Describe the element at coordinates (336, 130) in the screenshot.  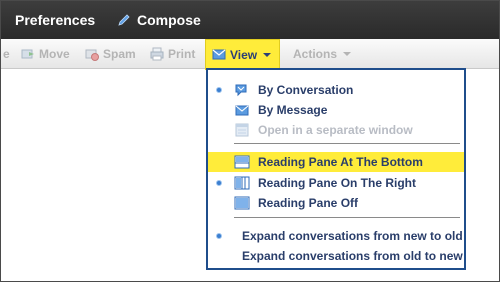
I see `menu-item-open-separate-window: Open in a separate window` at that location.